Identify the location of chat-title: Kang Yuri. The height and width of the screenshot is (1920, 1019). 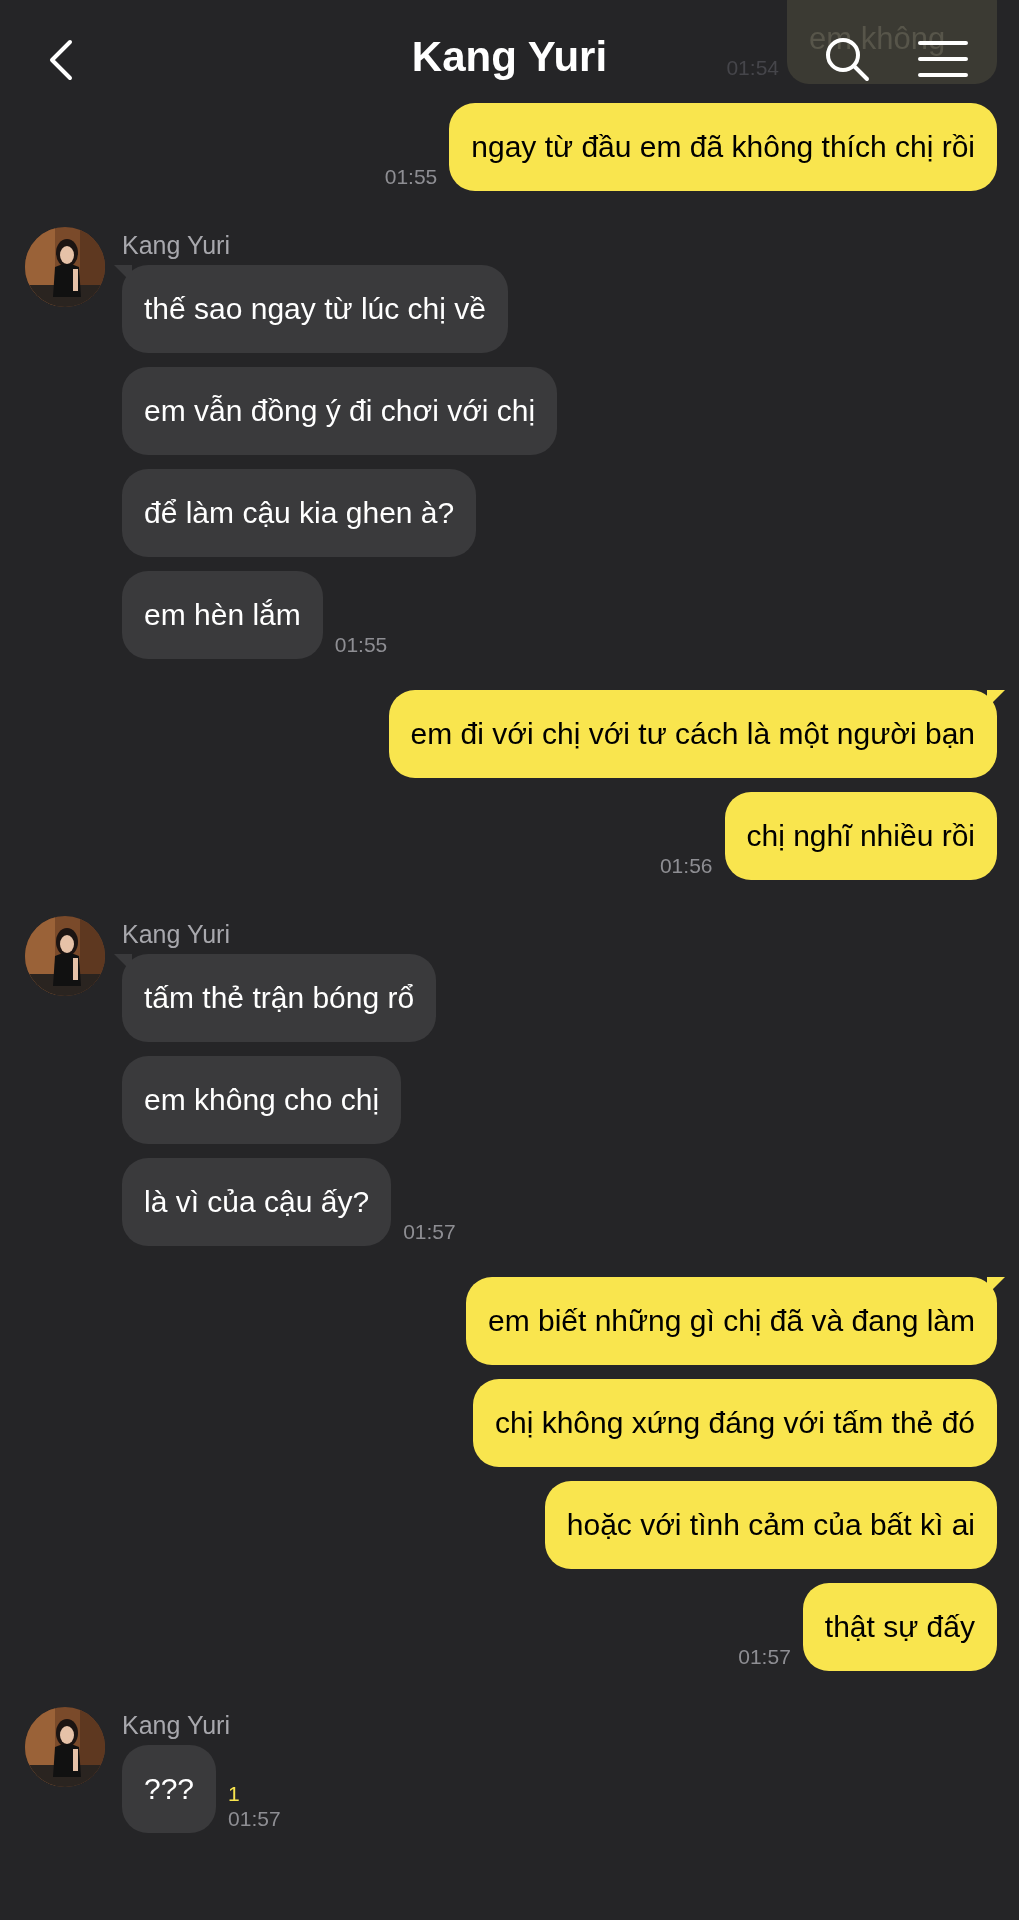
(509, 56).